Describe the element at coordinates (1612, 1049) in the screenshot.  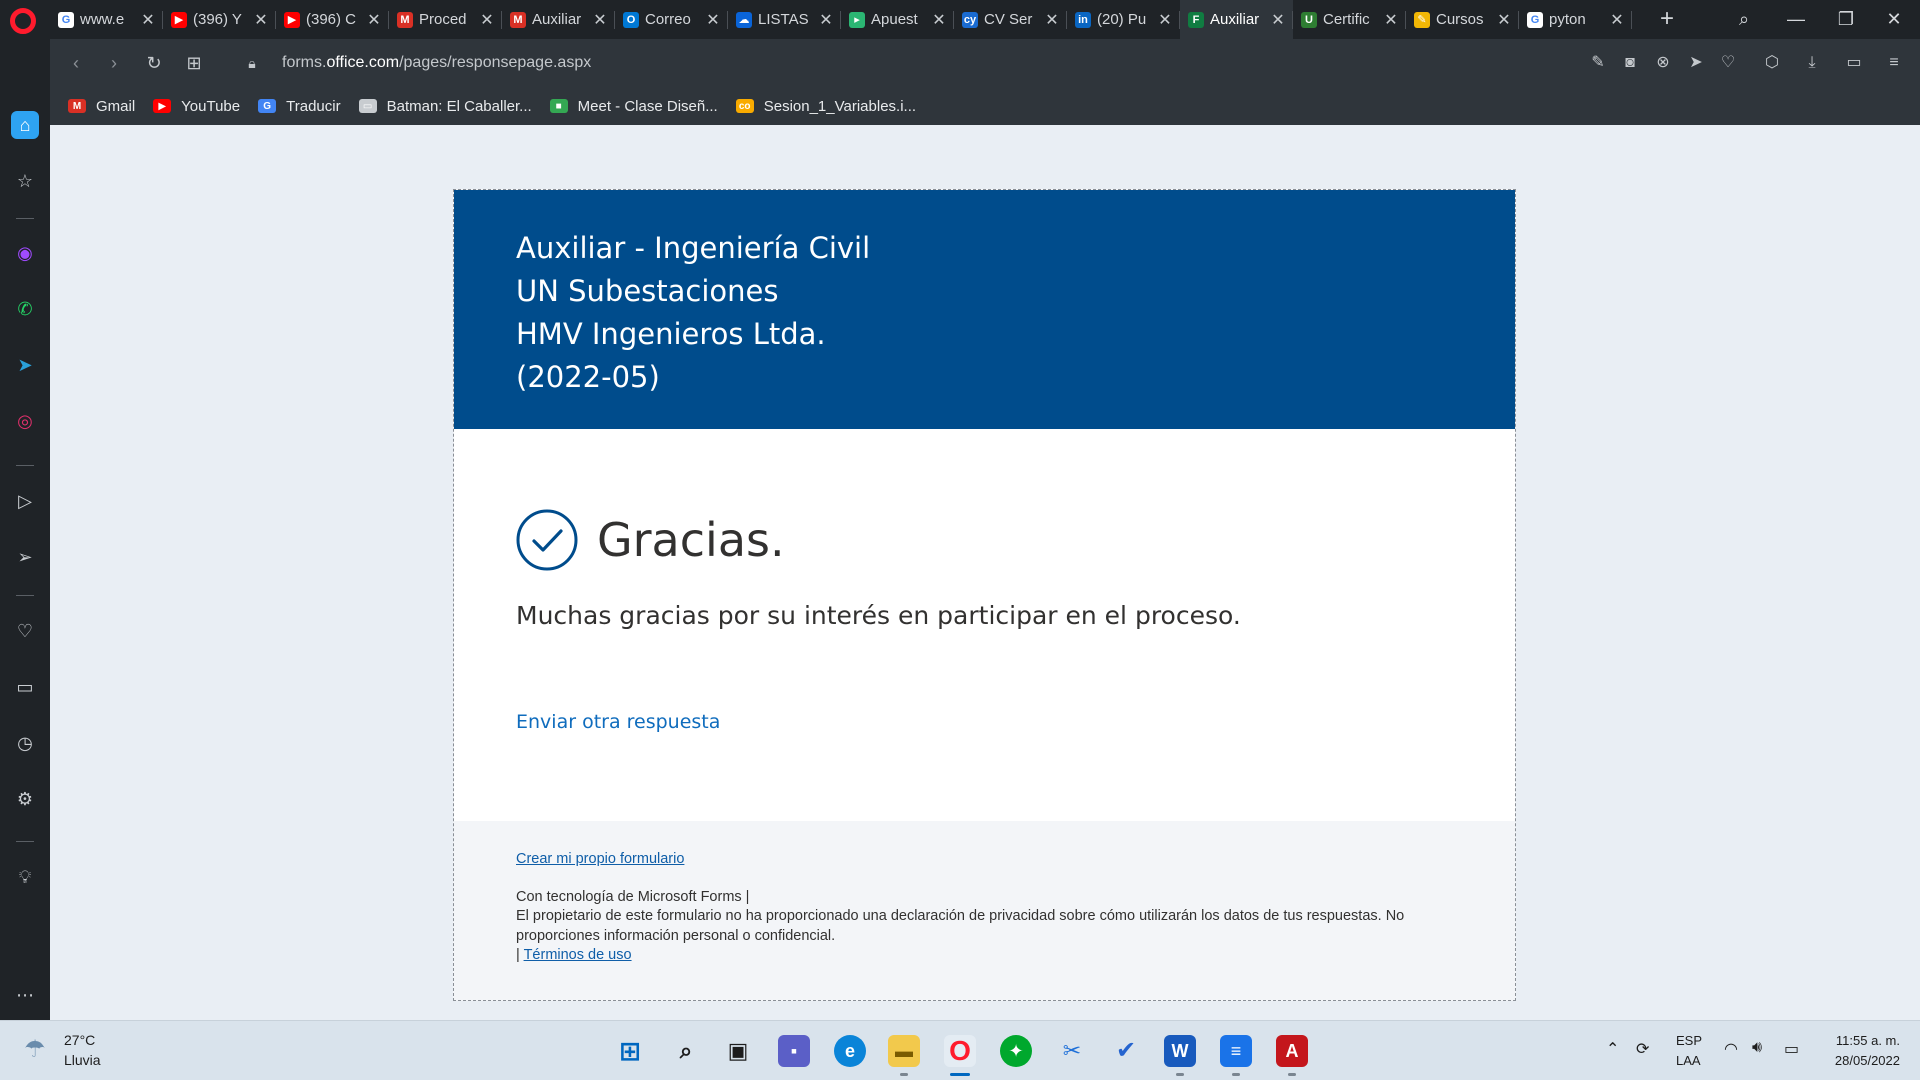
I see `chevron-up-icon: ⌃` at that location.